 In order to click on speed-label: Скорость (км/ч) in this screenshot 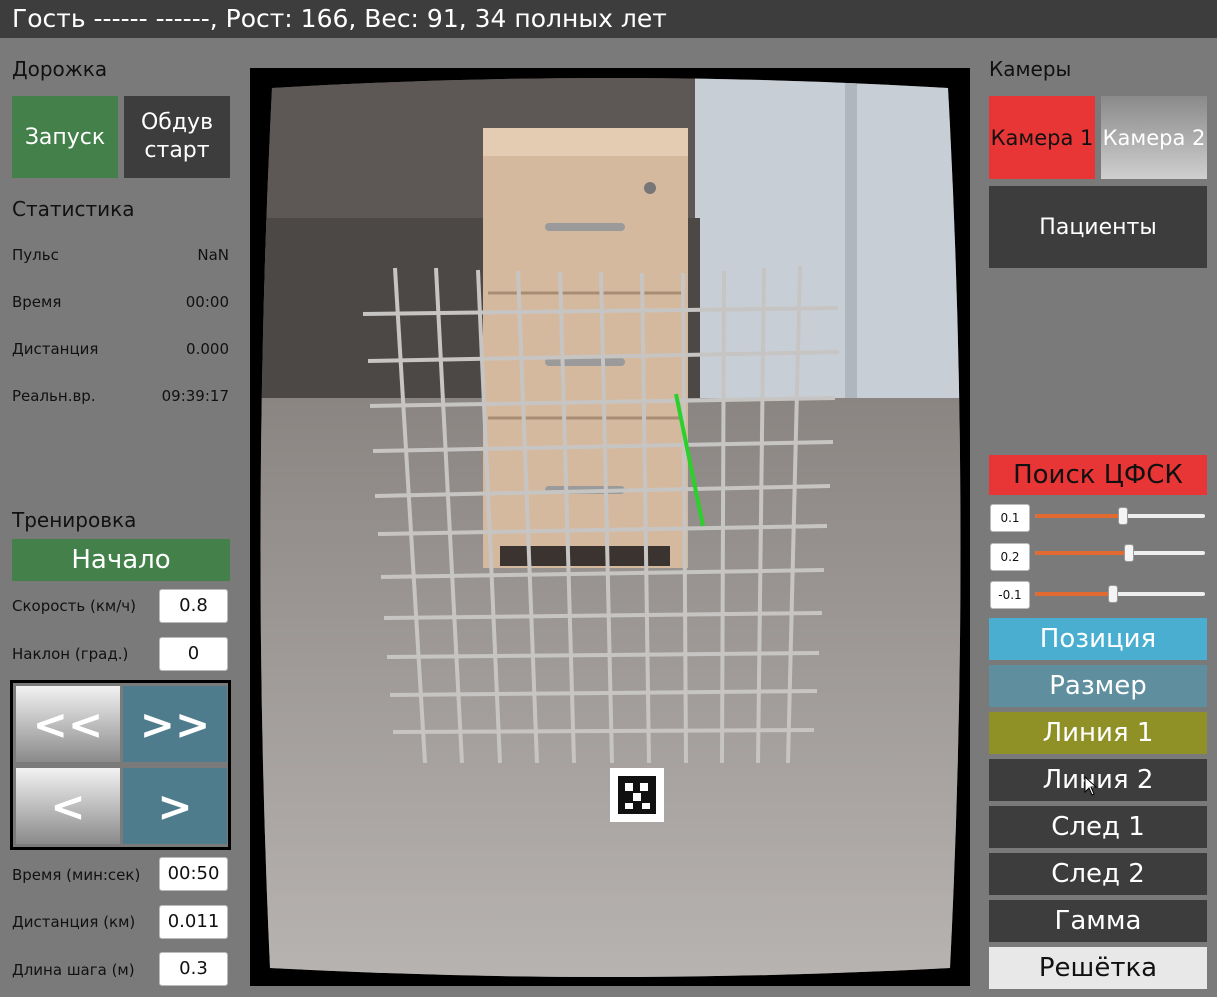, I will do `click(74, 606)`.